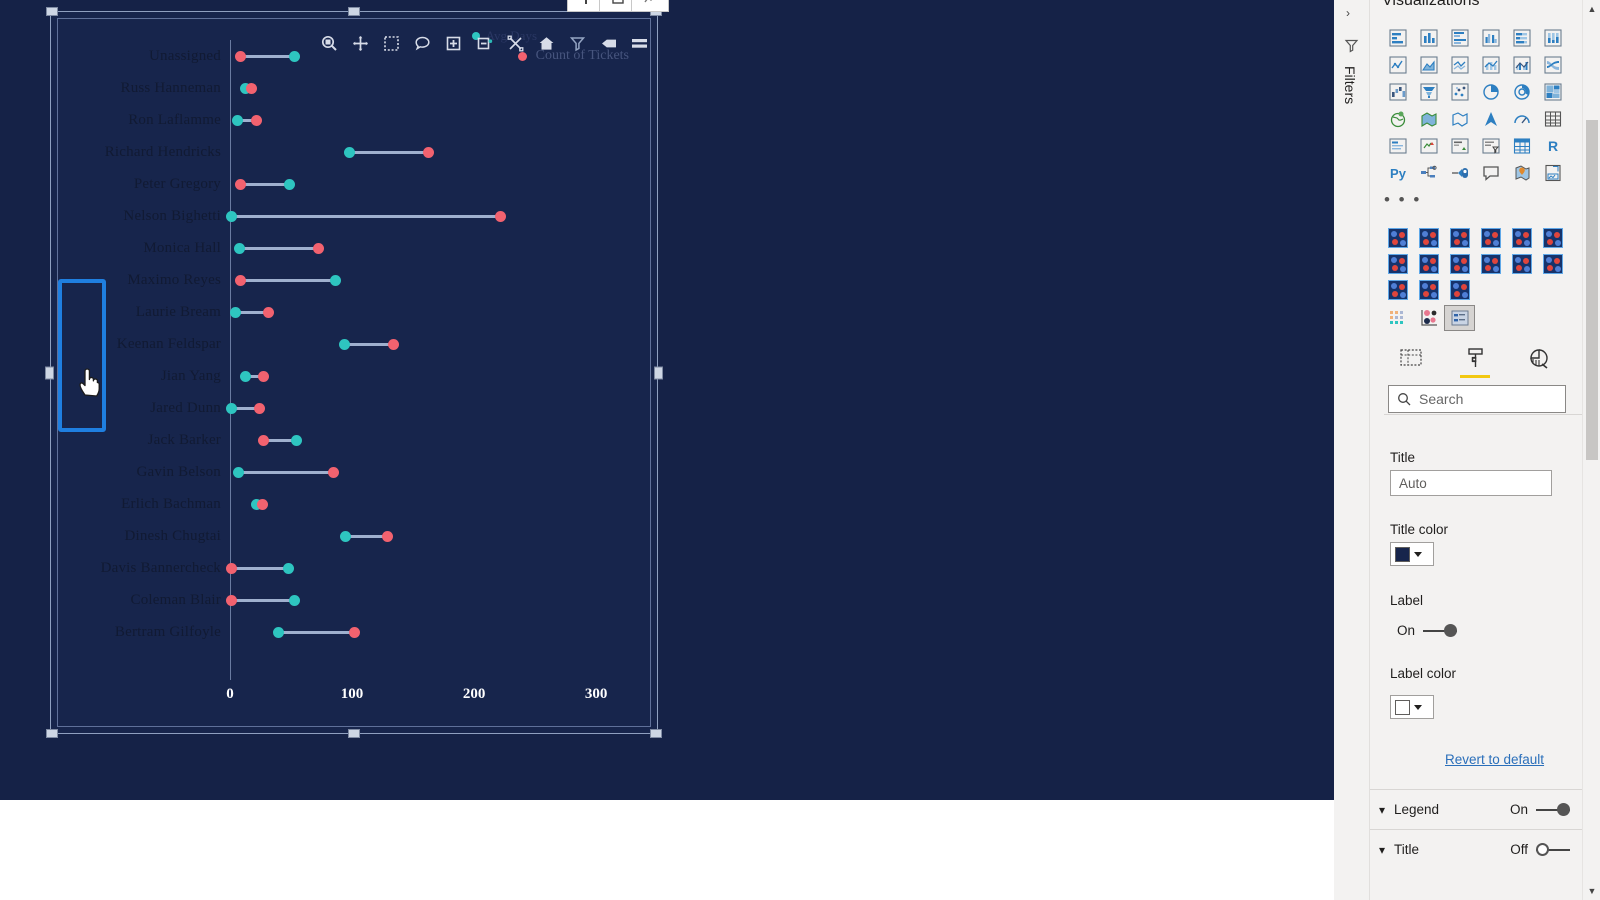  I want to click on category-label: Maximo Reyes, so click(147, 280).